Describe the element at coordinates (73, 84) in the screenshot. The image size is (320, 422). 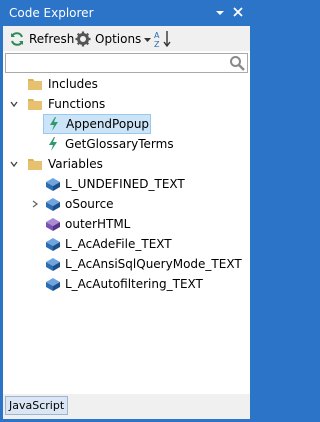
I see `tree-folder-label: Includes` at that location.